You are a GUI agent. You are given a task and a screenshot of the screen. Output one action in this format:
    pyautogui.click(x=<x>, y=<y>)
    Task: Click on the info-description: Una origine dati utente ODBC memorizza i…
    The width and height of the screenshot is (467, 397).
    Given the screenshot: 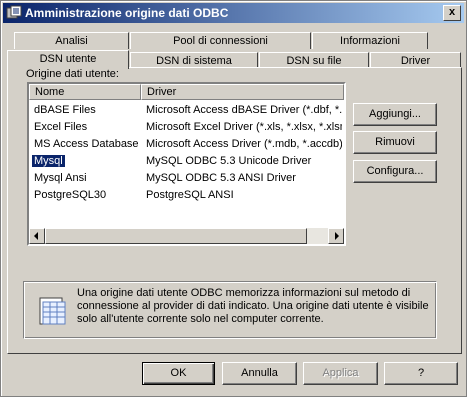 What is the action you would take?
    pyautogui.click(x=253, y=306)
    